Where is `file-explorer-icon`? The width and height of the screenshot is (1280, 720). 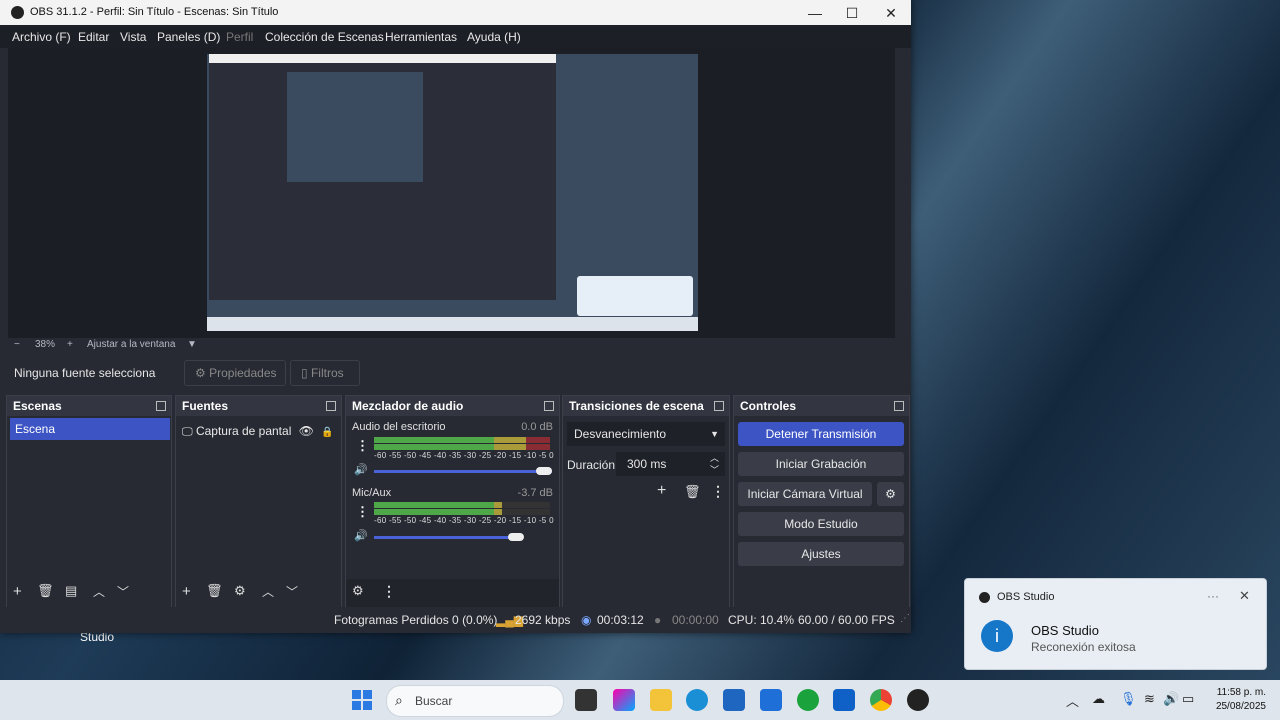 file-explorer-icon is located at coordinates (661, 700).